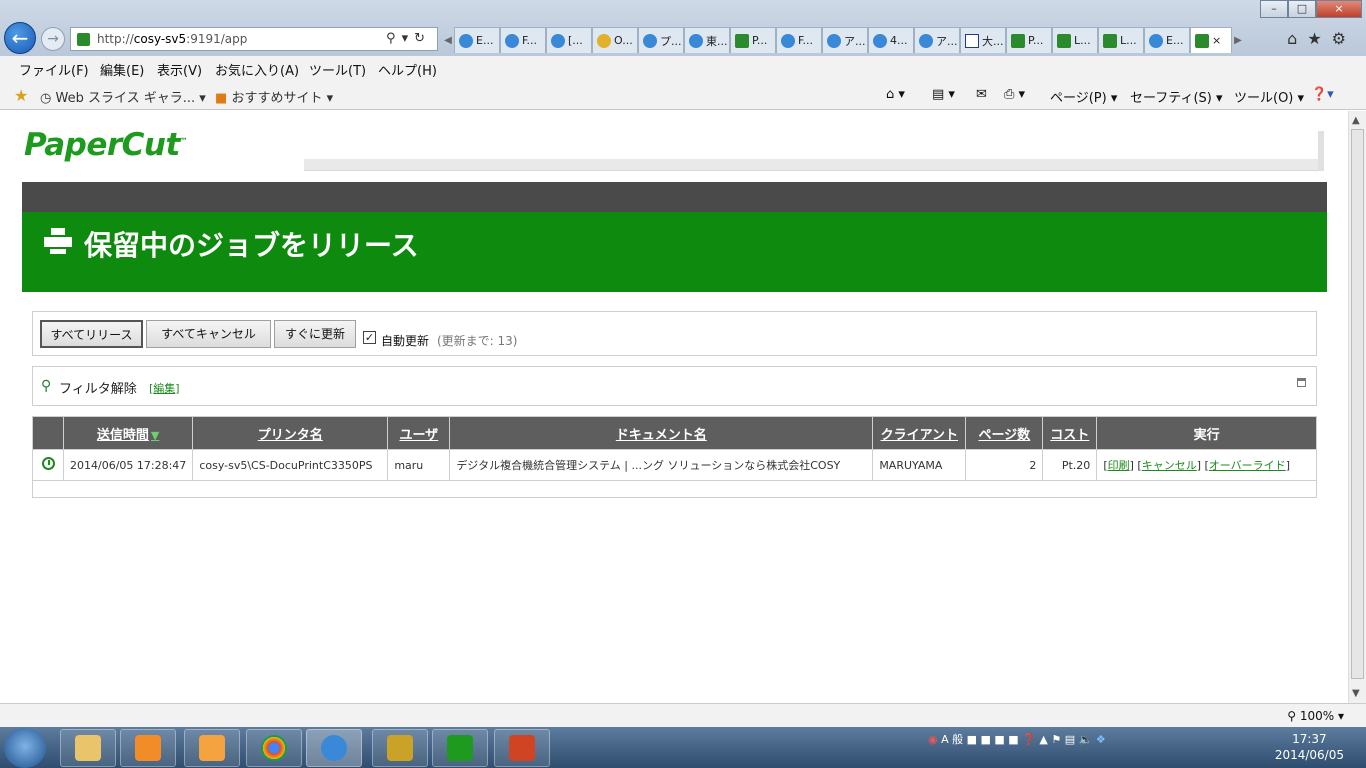 The width and height of the screenshot is (1366, 768). I want to click on menu-file: ファイル(F), so click(54, 69).